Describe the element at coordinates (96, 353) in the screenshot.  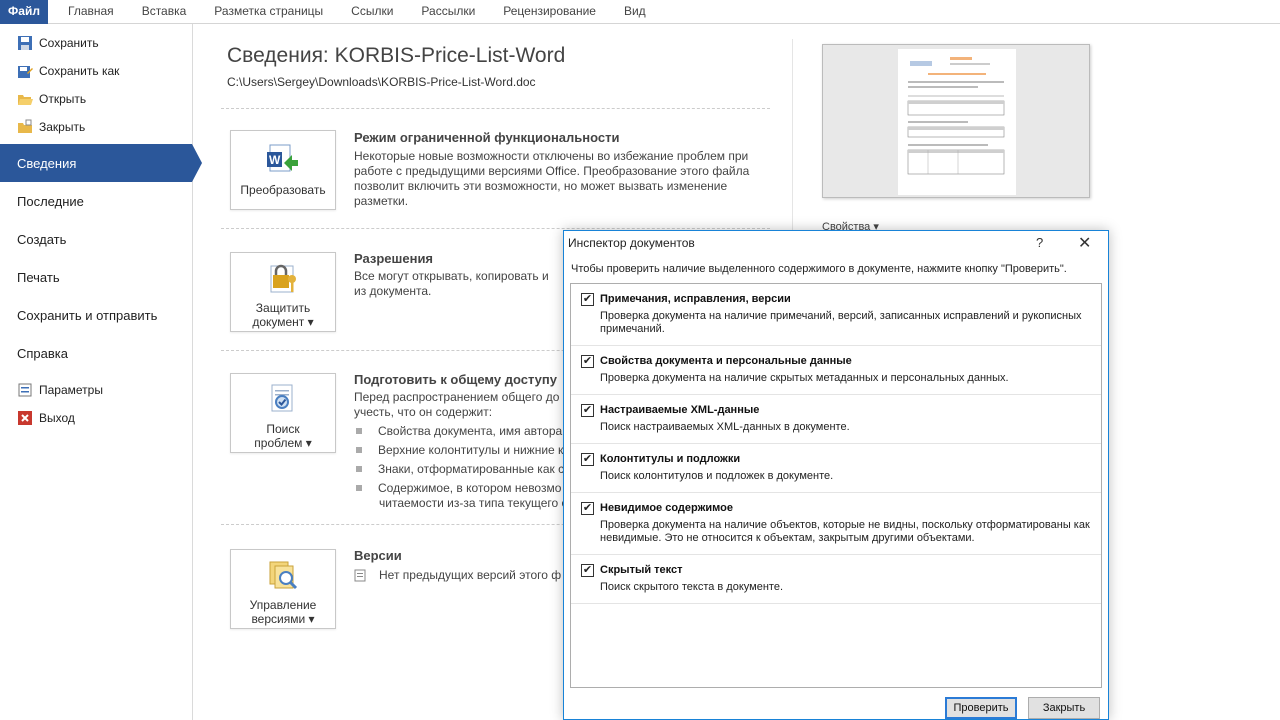
I see `menu-help: Справка` at that location.